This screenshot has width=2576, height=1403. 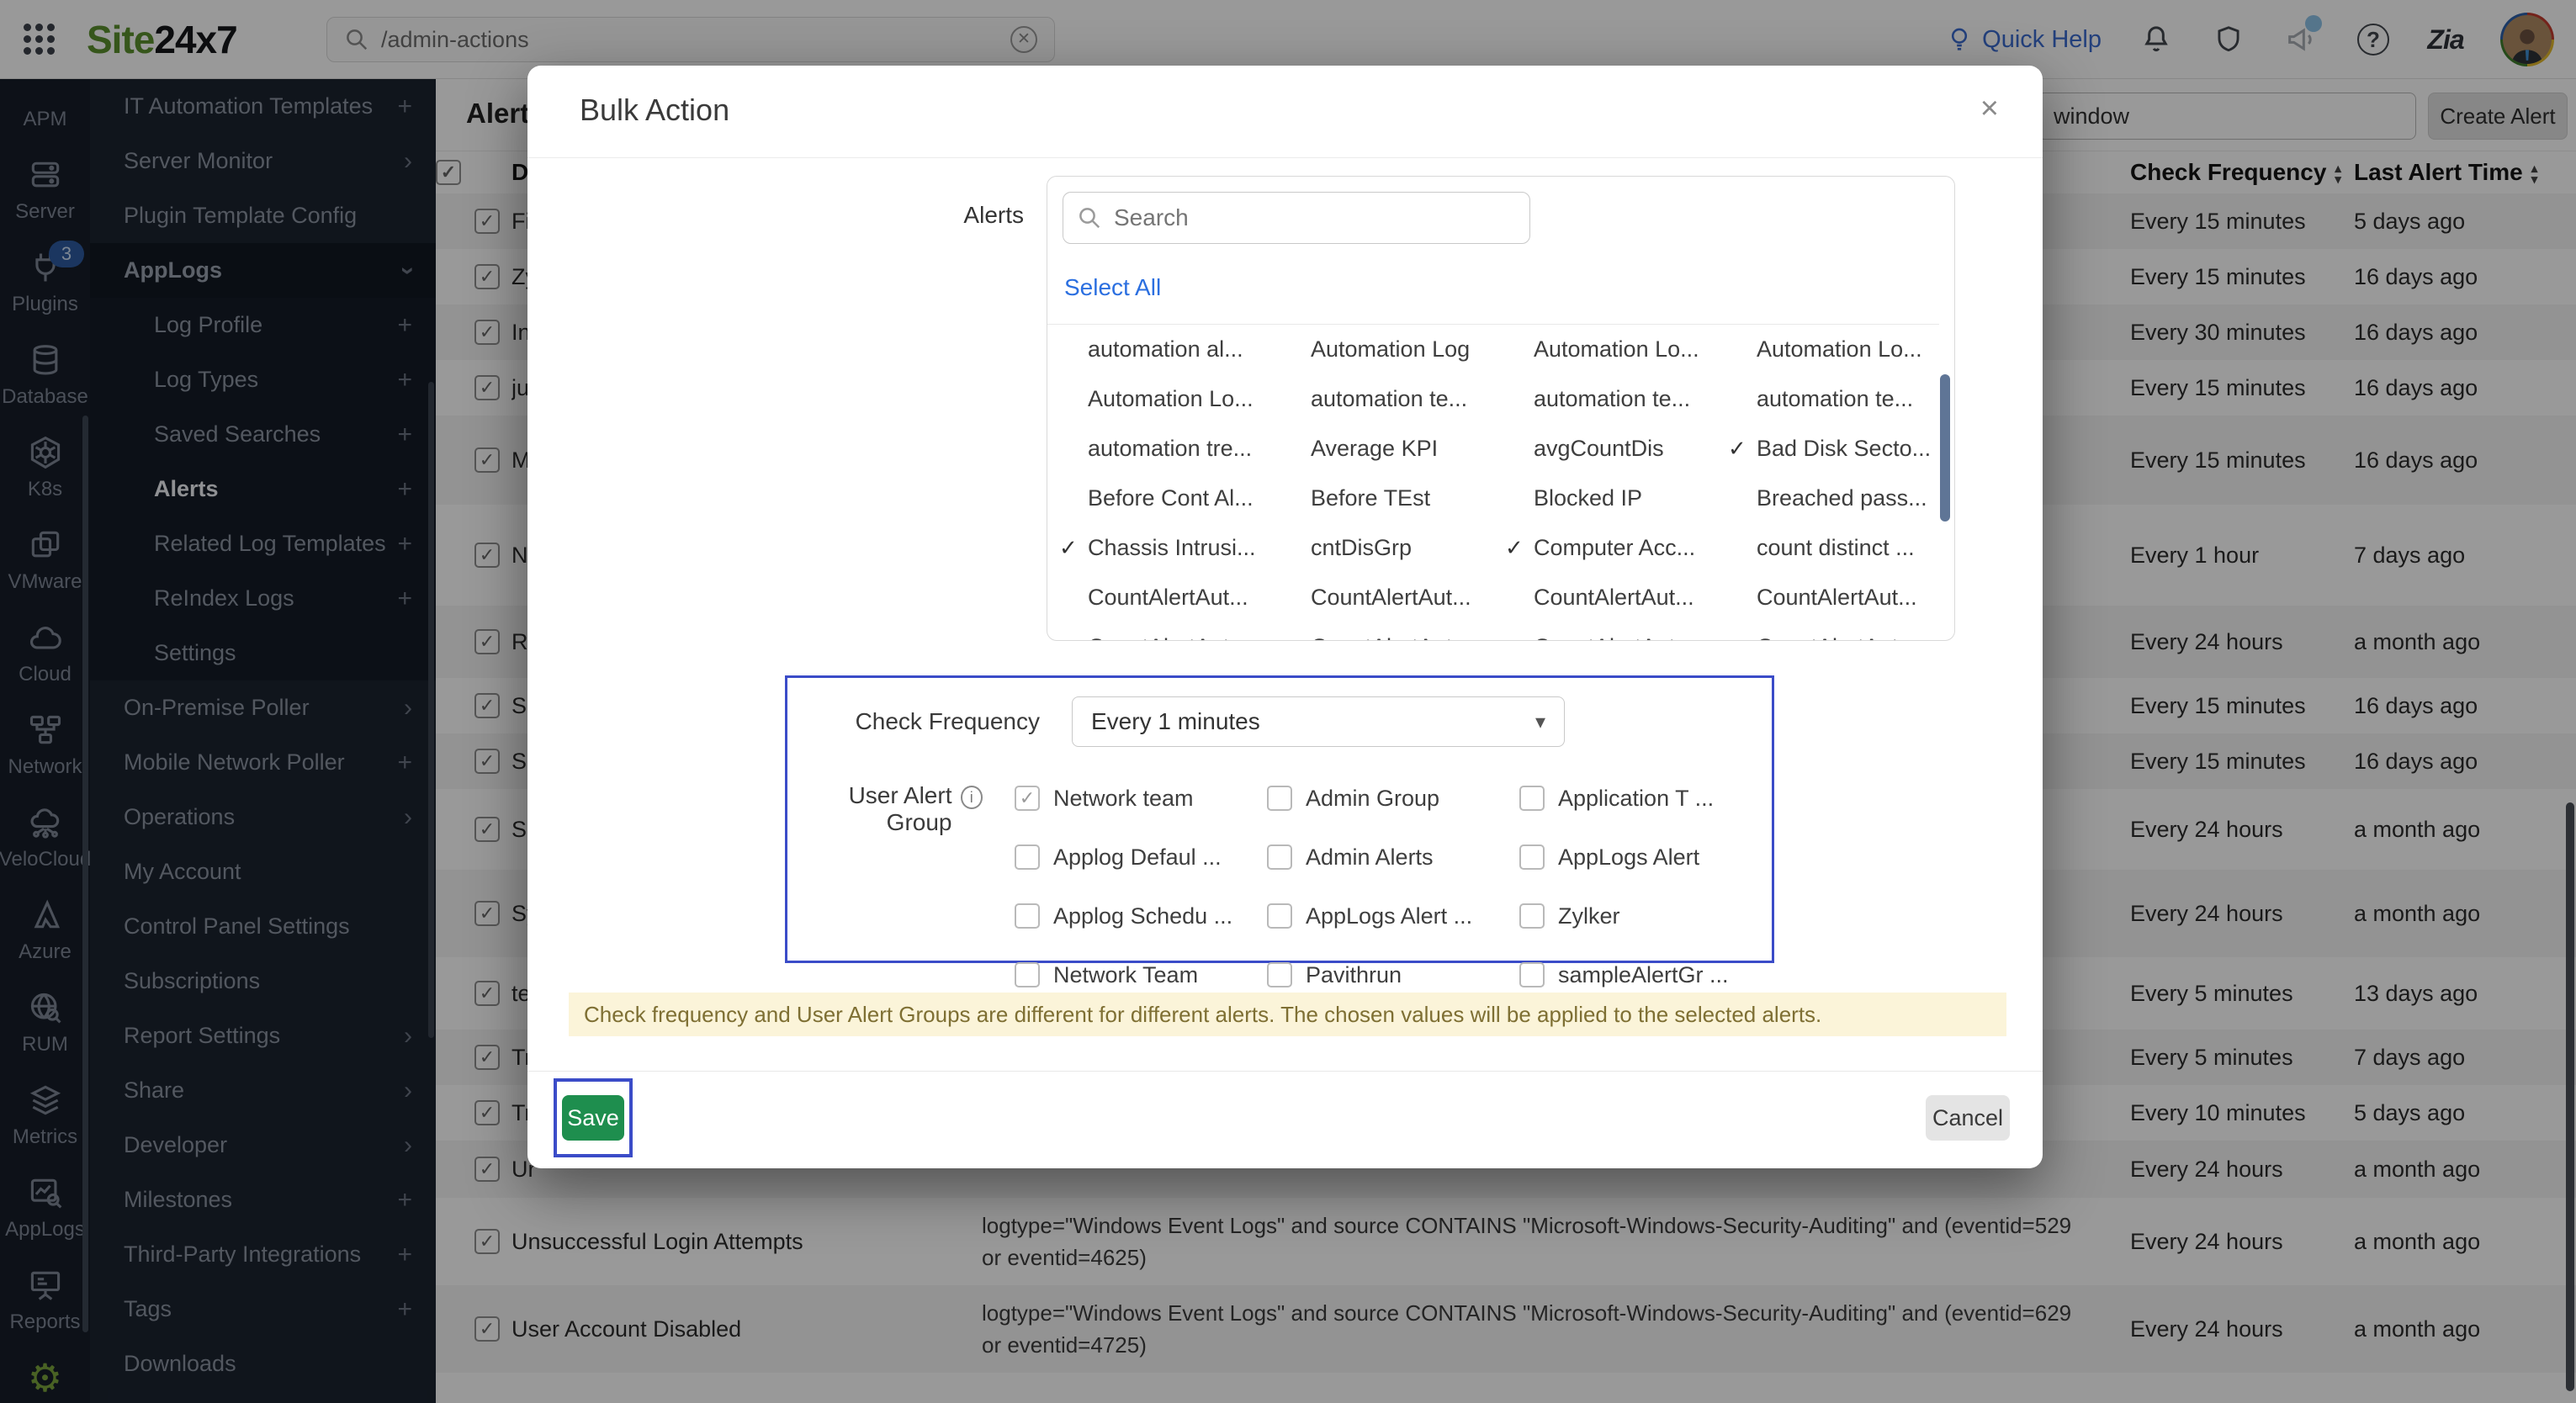 I want to click on user-alert-group-option: Admin Alerts, so click(x=1393, y=857).